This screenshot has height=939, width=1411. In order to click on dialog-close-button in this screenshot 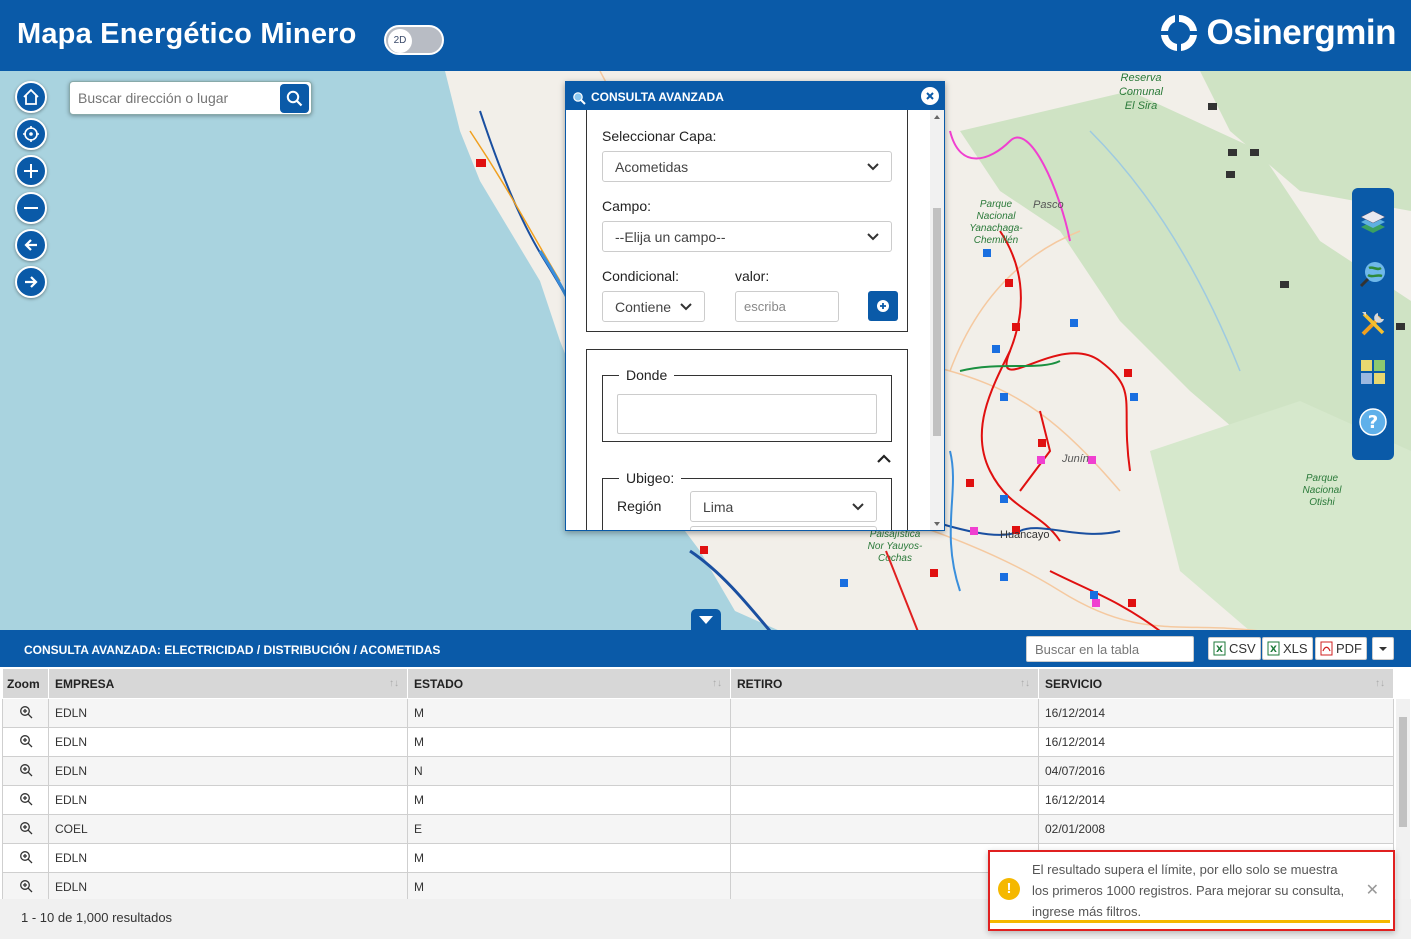, I will do `click(930, 96)`.